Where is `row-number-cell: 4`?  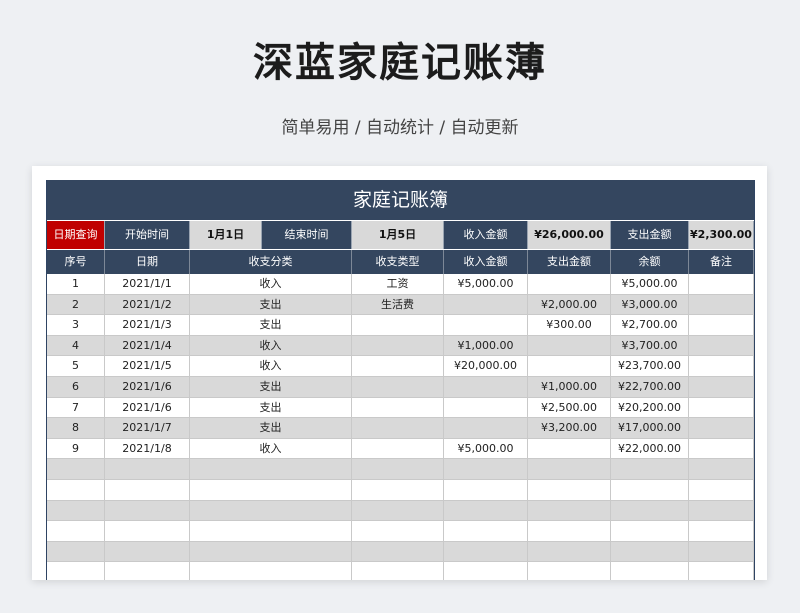
row-number-cell: 4 is located at coordinates (76, 346).